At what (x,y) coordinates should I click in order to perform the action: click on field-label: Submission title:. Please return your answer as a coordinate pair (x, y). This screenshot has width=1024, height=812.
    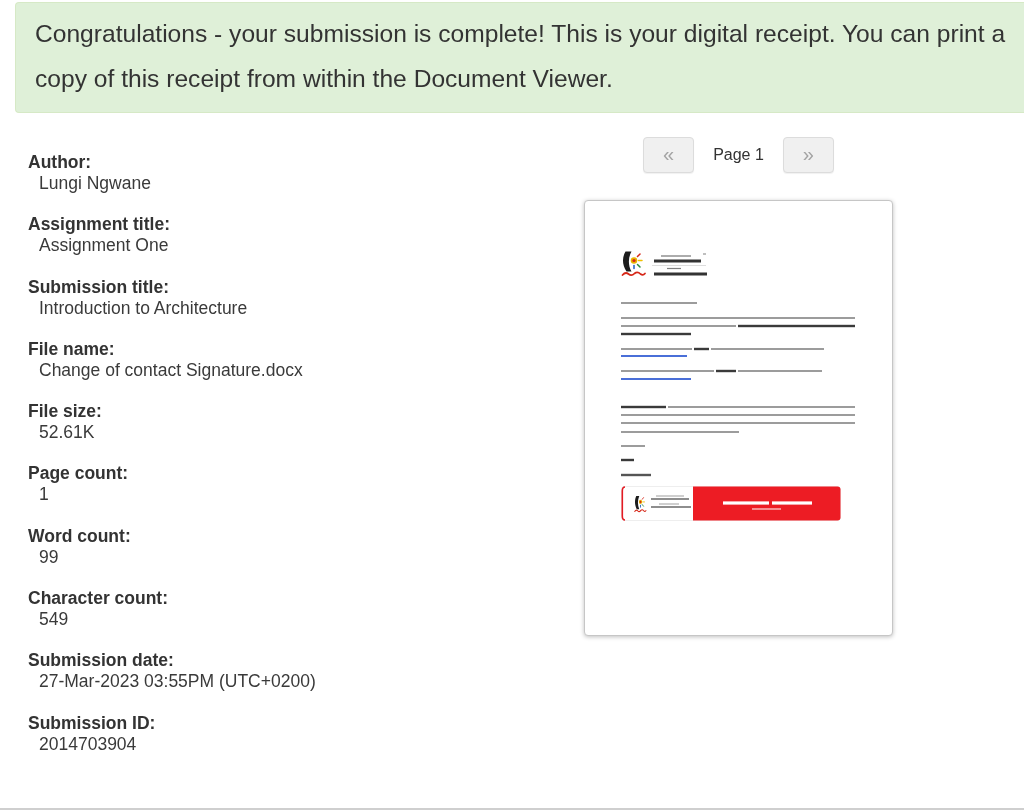
    Looking at the image, I should click on (98, 287).